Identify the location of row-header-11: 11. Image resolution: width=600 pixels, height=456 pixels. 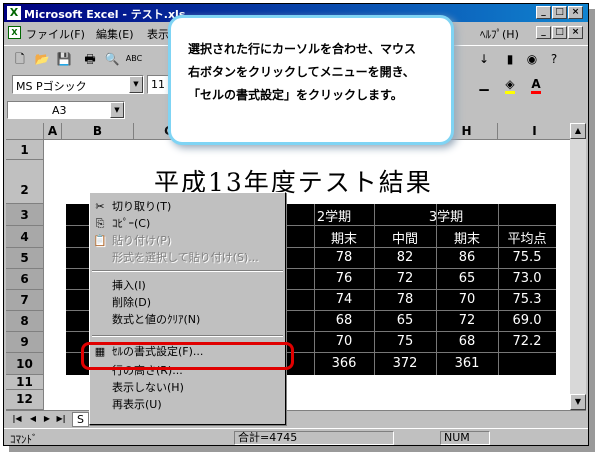
(25, 382).